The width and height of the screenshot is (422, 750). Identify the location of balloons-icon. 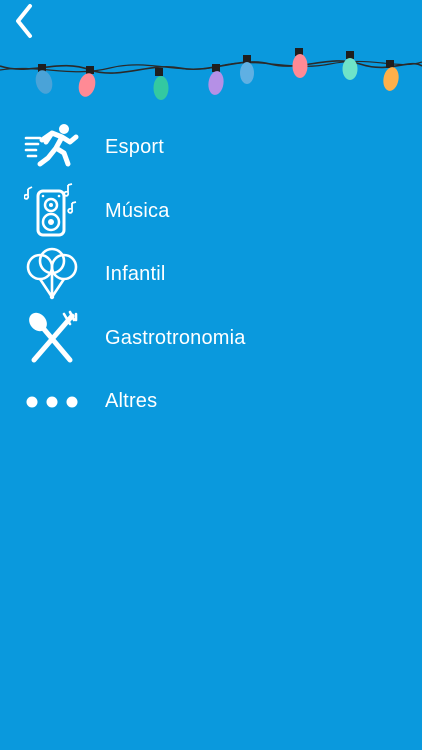
(52, 275).